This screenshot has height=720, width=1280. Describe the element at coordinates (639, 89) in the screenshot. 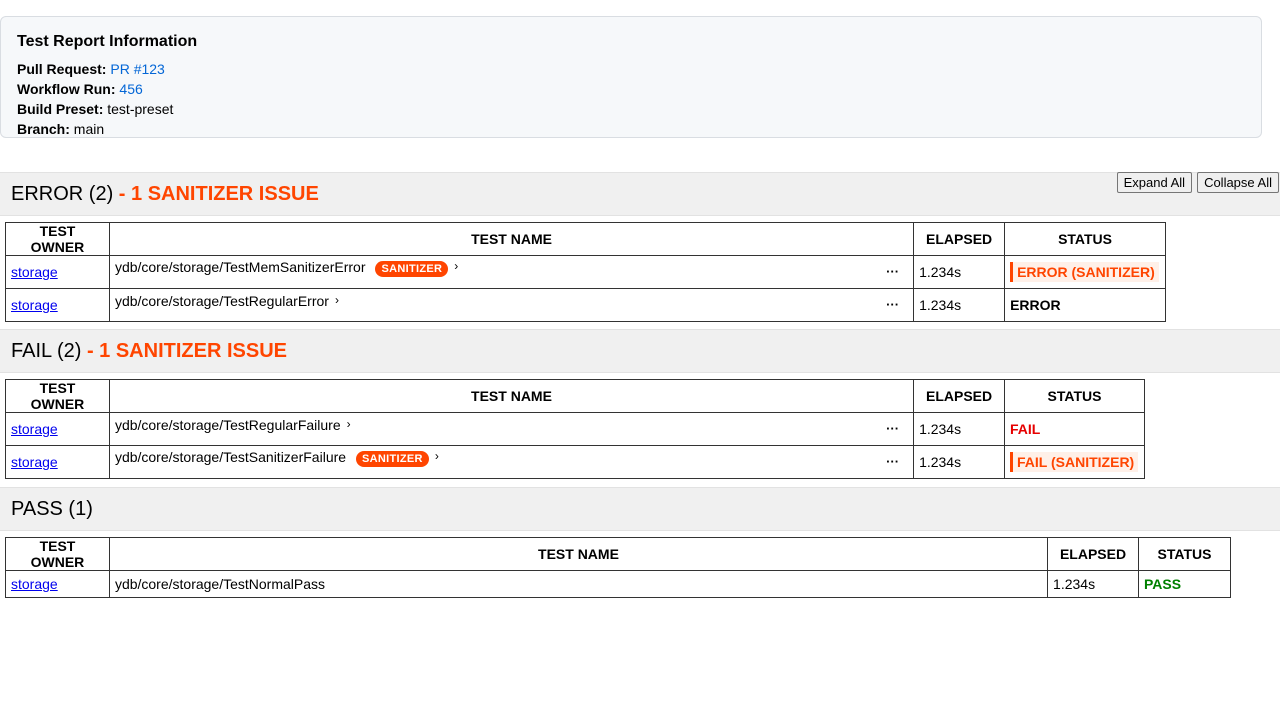

I see `workflow-run-line: Workflow Run: 456` at that location.